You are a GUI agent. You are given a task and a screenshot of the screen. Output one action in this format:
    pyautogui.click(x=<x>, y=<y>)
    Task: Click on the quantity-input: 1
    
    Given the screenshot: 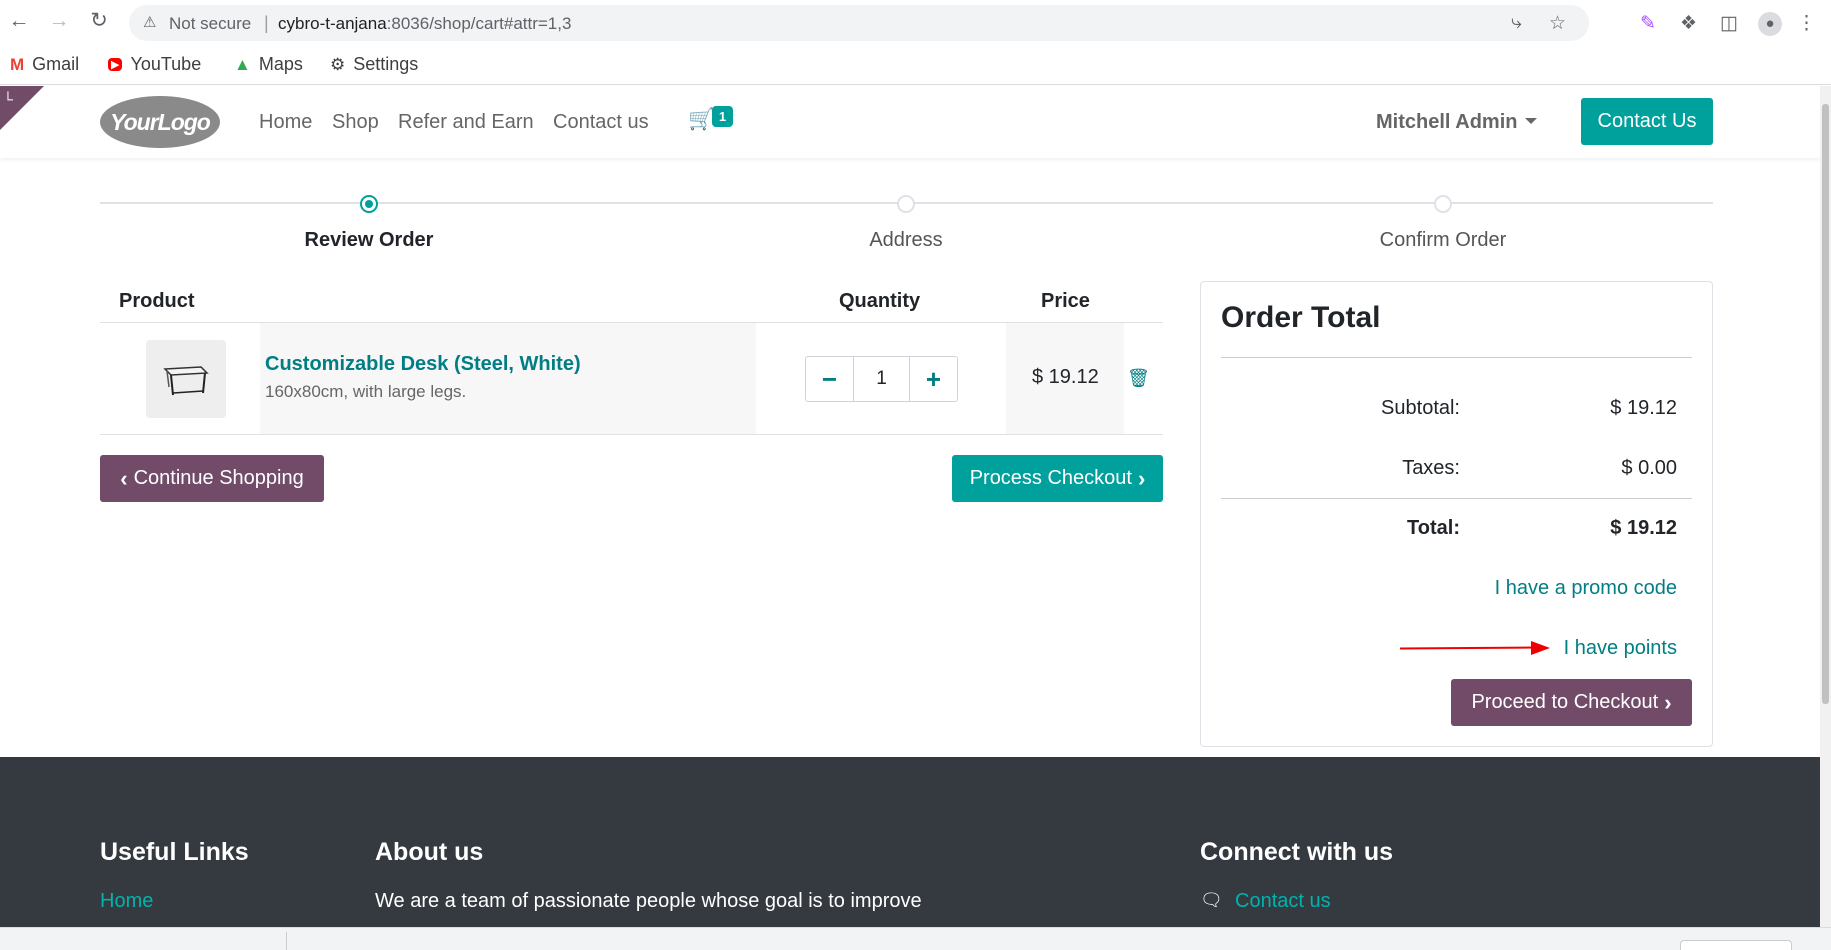 What is the action you would take?
    pyautogui.click(x=881, y=379)
    